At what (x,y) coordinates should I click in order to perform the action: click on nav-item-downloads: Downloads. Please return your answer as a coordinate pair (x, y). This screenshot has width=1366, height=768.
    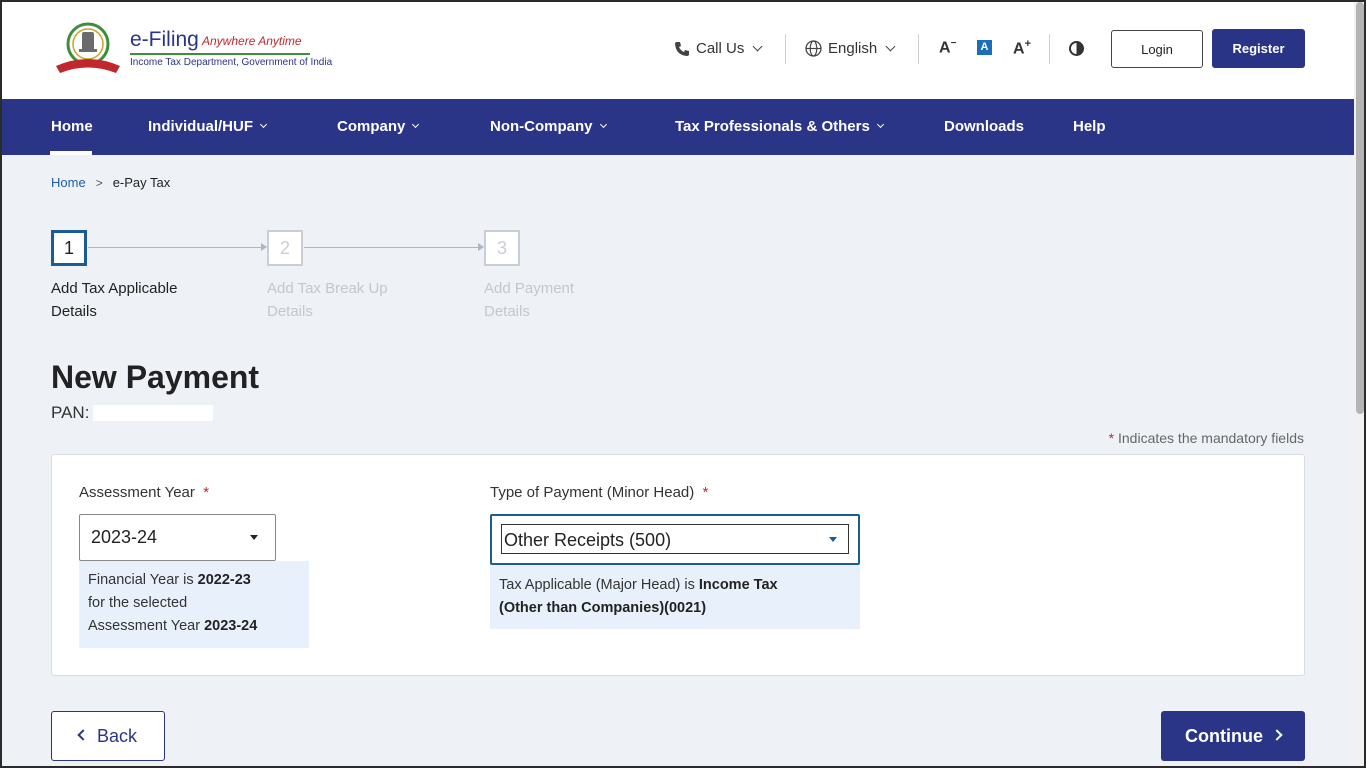
    Looking at the image, I should click on (984, 126).